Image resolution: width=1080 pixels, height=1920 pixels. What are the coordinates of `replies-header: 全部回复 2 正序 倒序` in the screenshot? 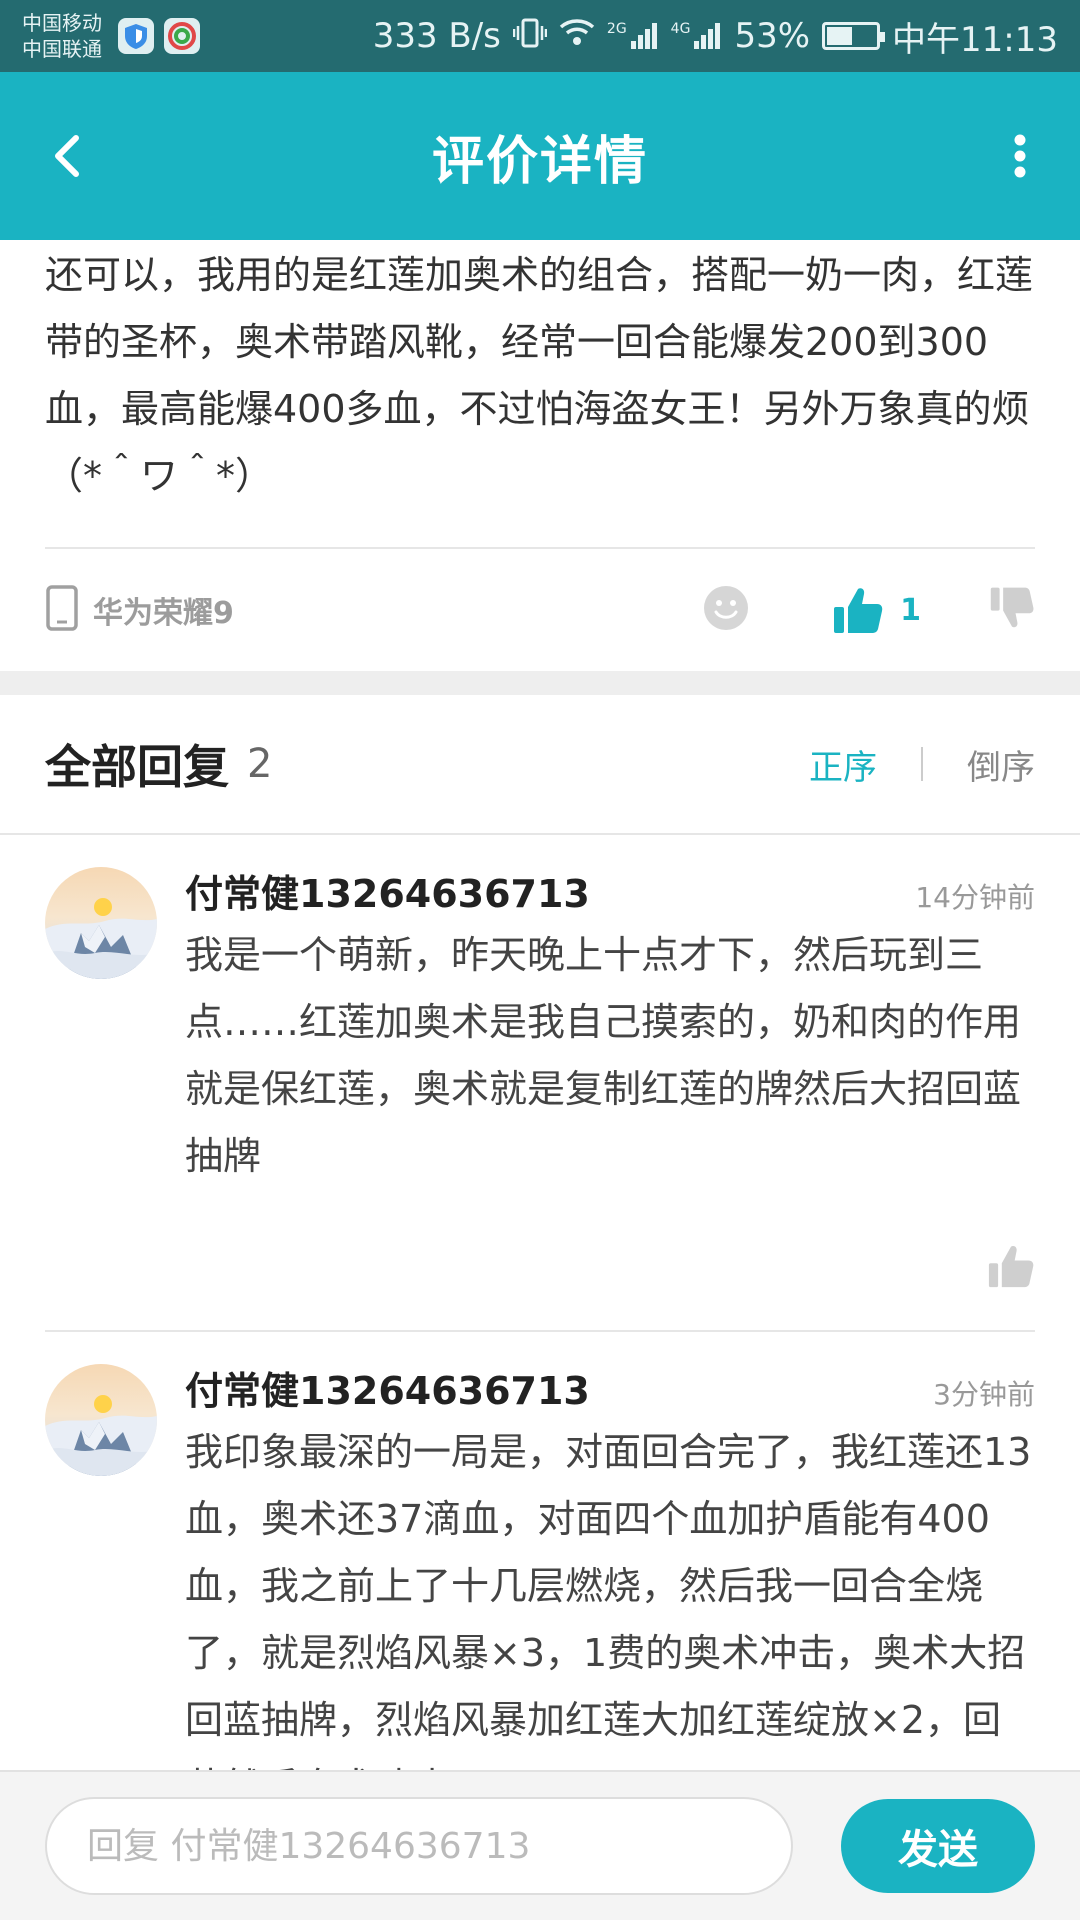 It's located at (540, 765).